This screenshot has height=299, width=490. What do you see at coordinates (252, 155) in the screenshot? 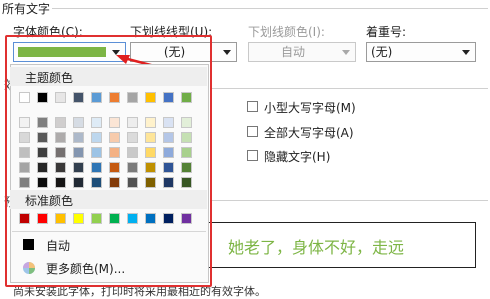
I see `hidden-text-checkbox` at bounding box center [252, 155].